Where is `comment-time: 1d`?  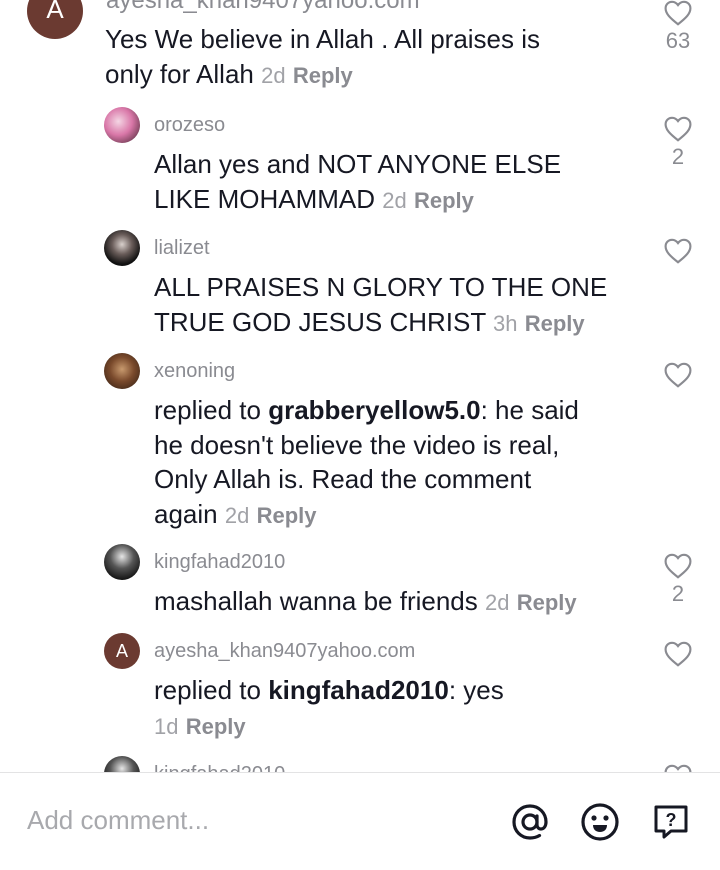
comment-time: 1d is located at coordinates (166, 726).